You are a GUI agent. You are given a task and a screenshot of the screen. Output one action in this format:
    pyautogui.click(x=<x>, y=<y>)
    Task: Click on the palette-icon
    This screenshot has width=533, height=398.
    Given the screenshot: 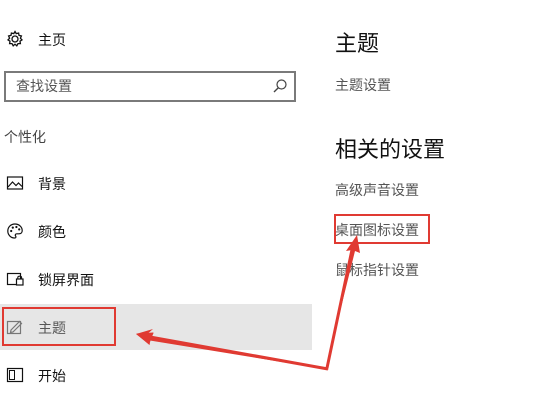 What is the action you would take?
    pyautogui.click(x=15, y=231)
    